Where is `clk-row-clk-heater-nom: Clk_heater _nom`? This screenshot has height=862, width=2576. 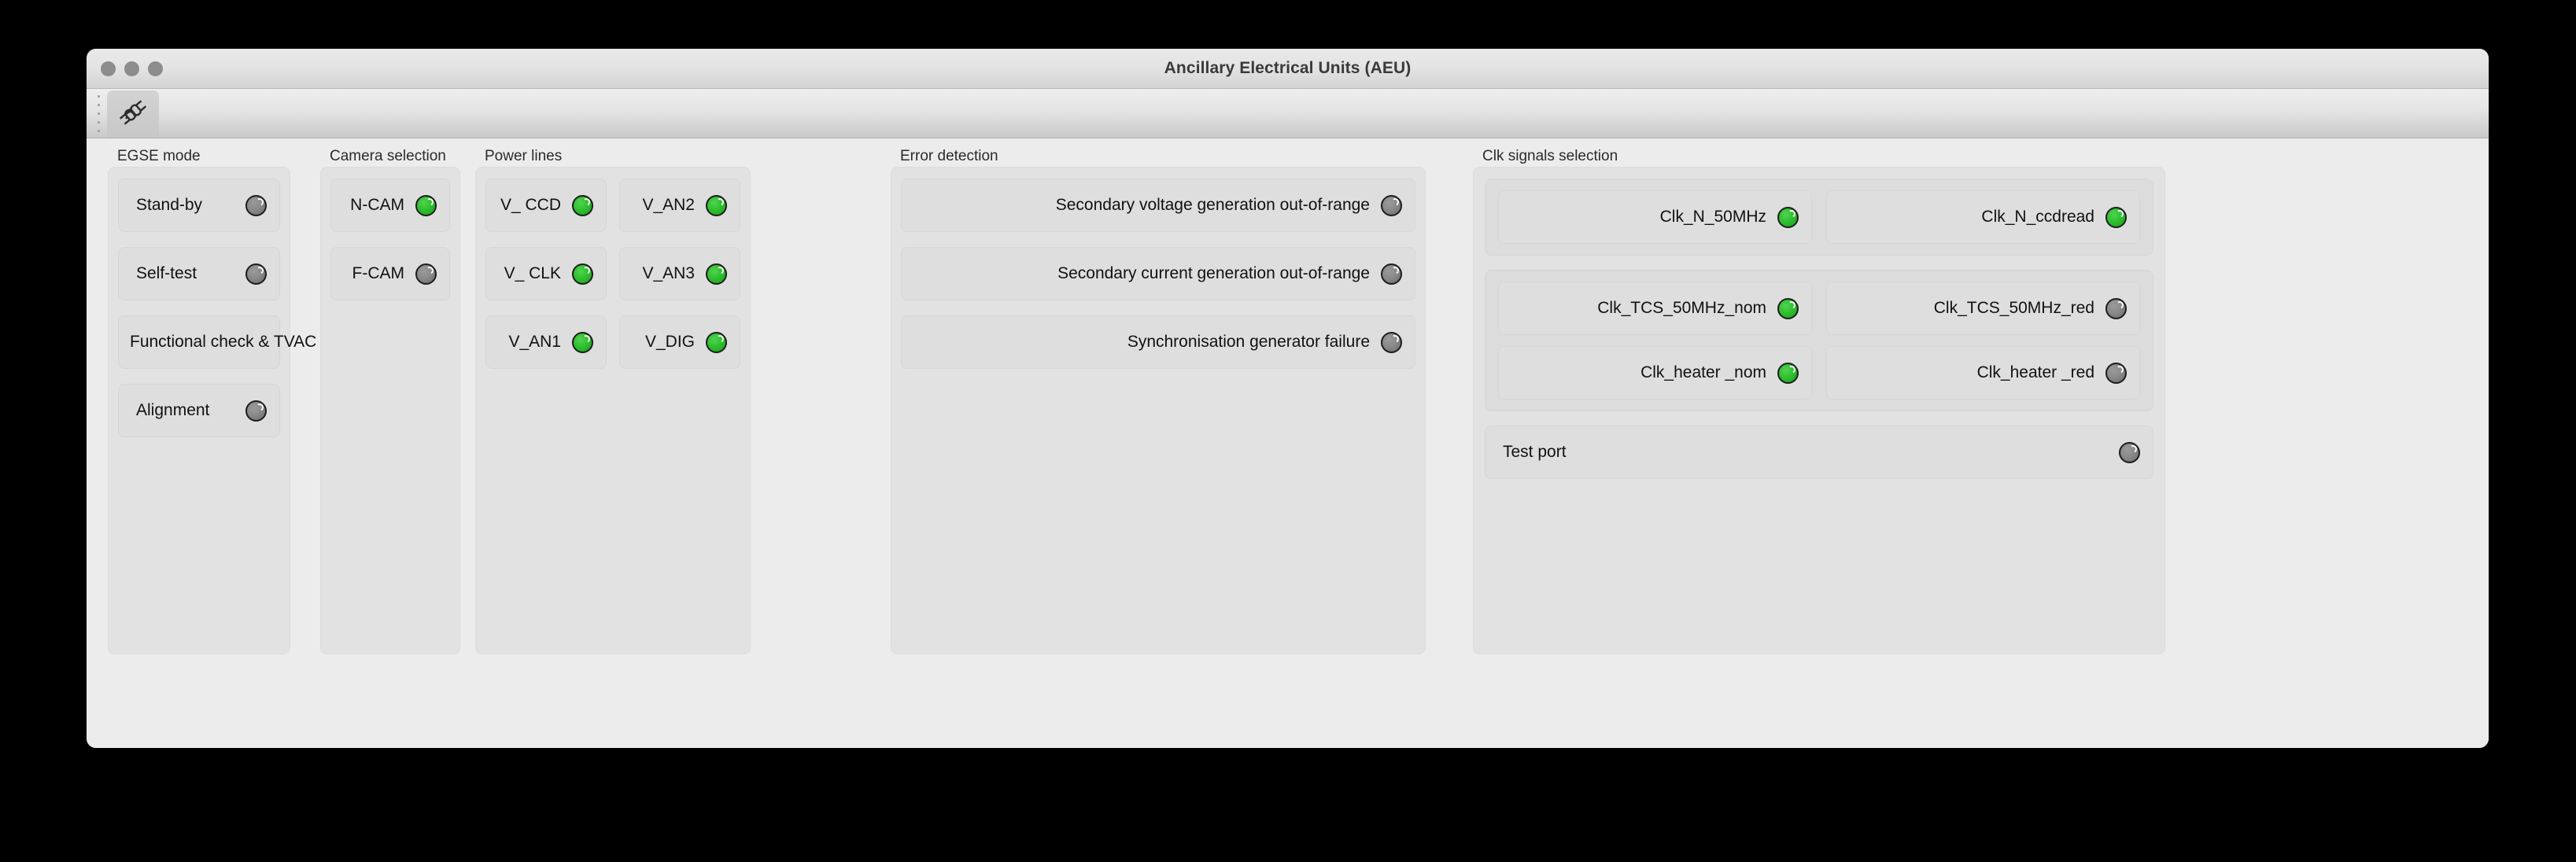
clk-row-clk-heater-nom: Clk_heater _nom is located at coordinates (1655, 373).